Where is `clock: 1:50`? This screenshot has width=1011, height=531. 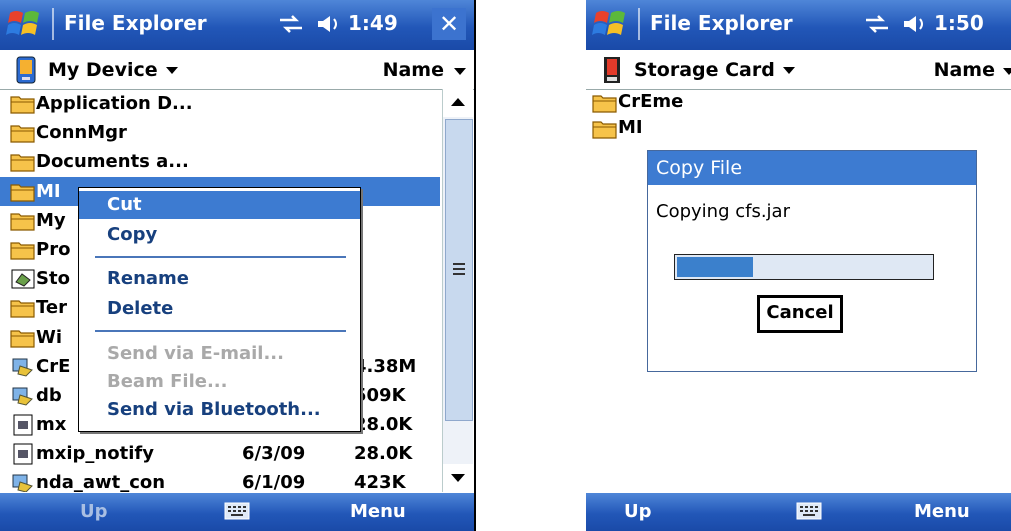 clock: 1:50 is located at coordinates (959, 23).